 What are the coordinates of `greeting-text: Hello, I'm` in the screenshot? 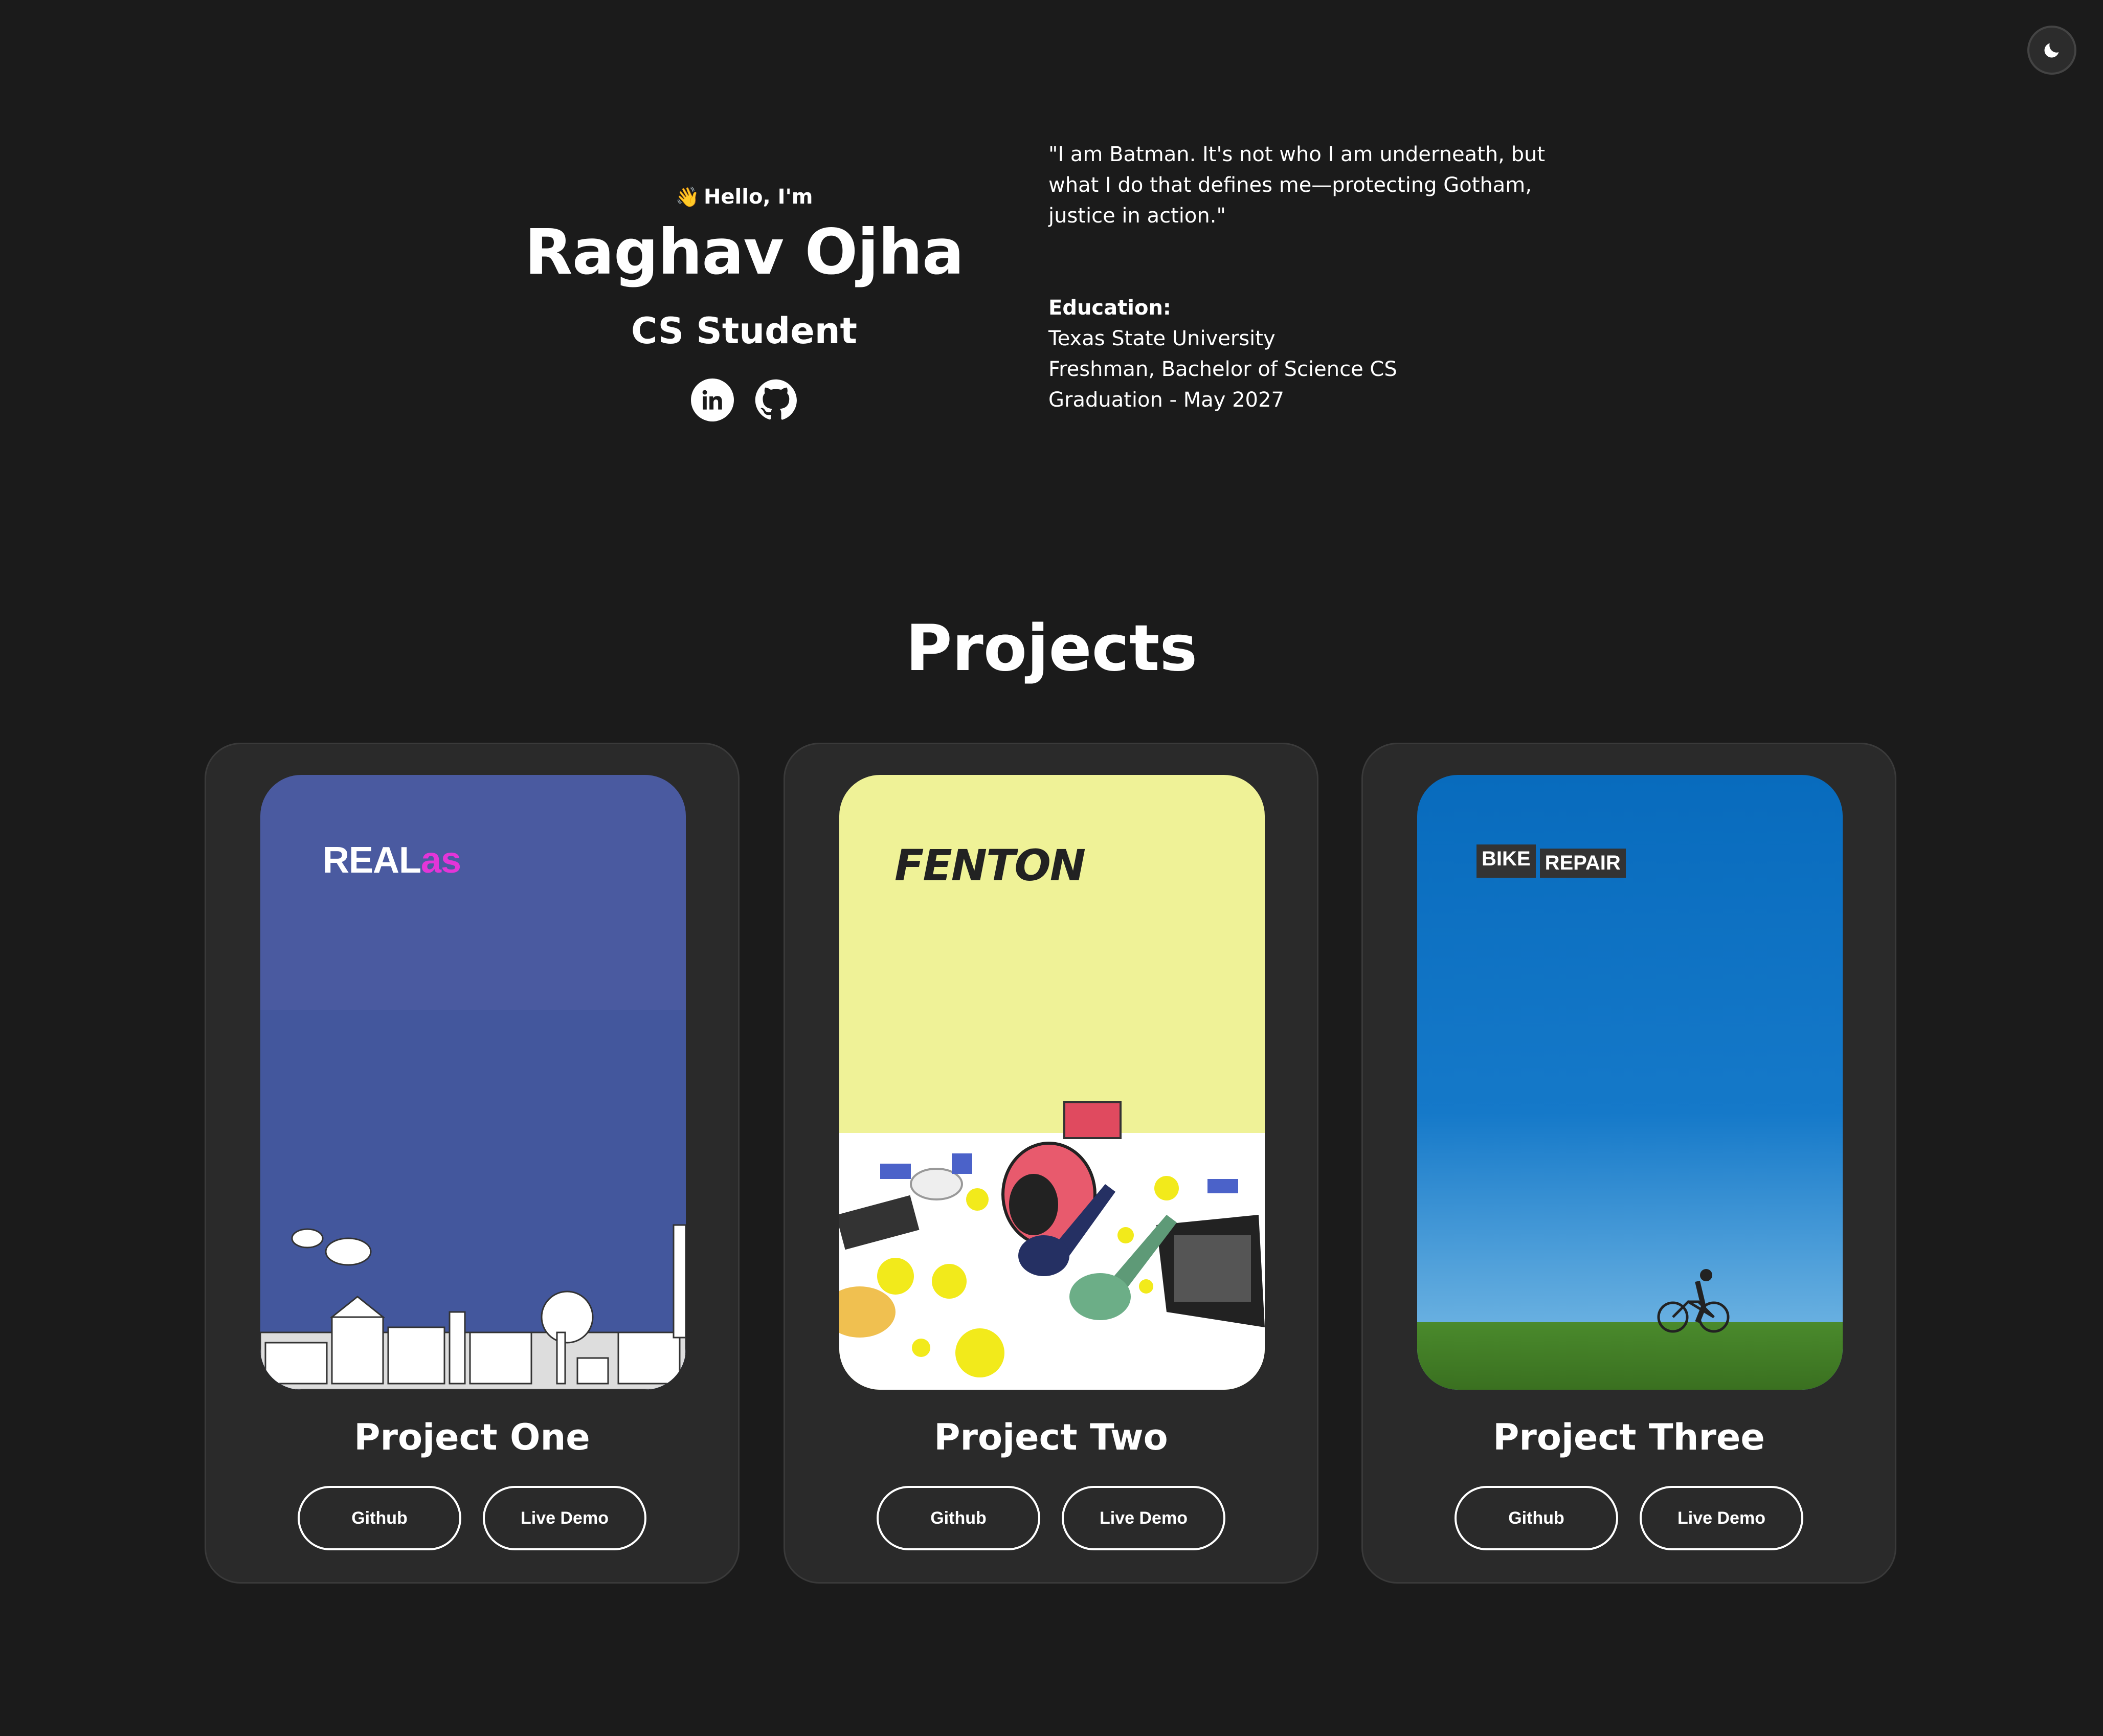 It's located at (758, 197).